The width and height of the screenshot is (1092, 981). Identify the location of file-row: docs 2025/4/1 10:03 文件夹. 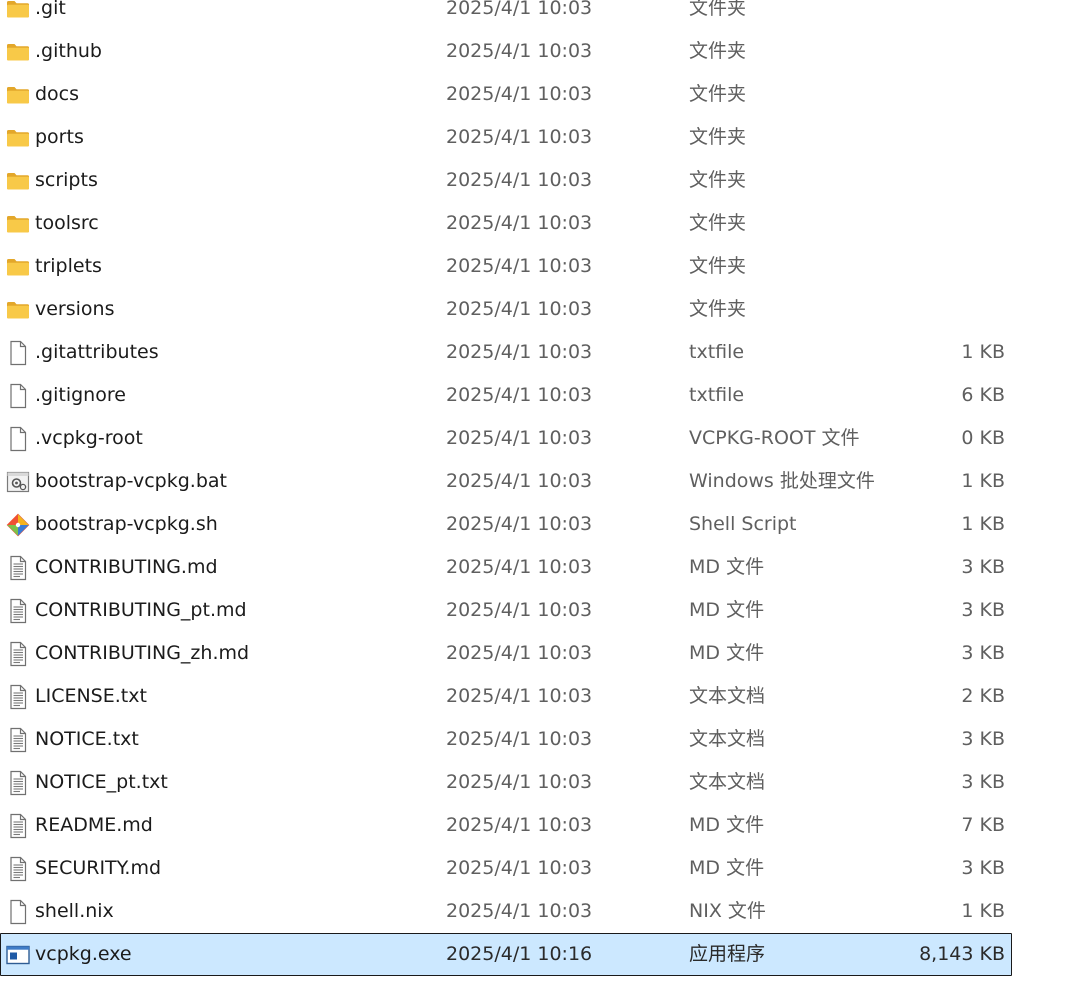
(506, 94).